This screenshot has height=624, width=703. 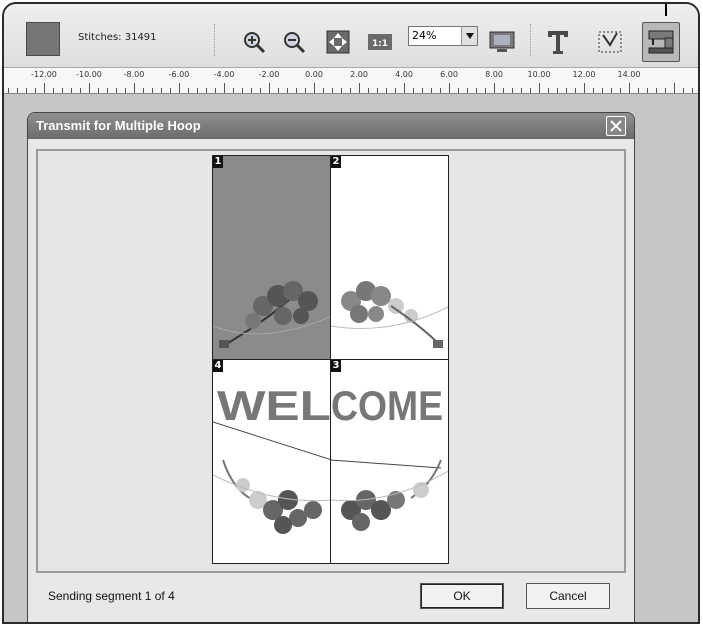 I want to click on segment-panel-4: 4 WEL, so click(x=271, y=461).